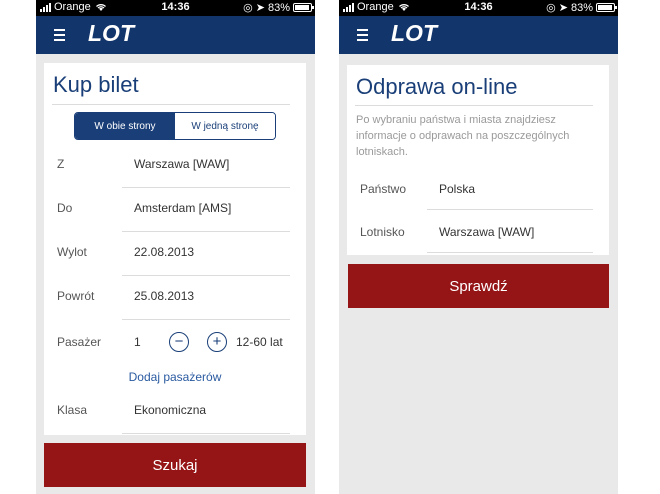 The width and height of the screenshot is (660, 494). Describe the element at coordinates (175, 377) in the screenshot. I see `add-passengers-link: Dodaj pasażerów` at that location.